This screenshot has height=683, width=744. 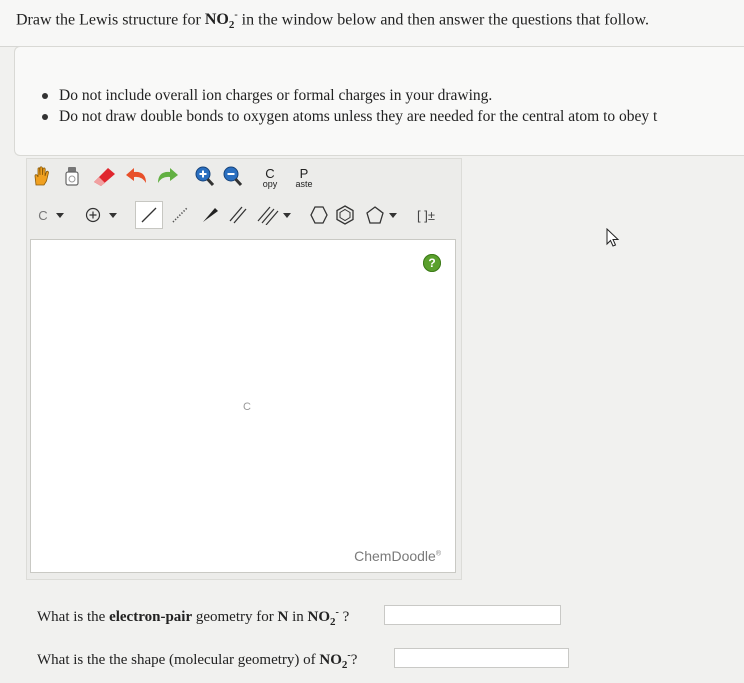 I want to click on benzene-icon, so click(x=345, y=215).